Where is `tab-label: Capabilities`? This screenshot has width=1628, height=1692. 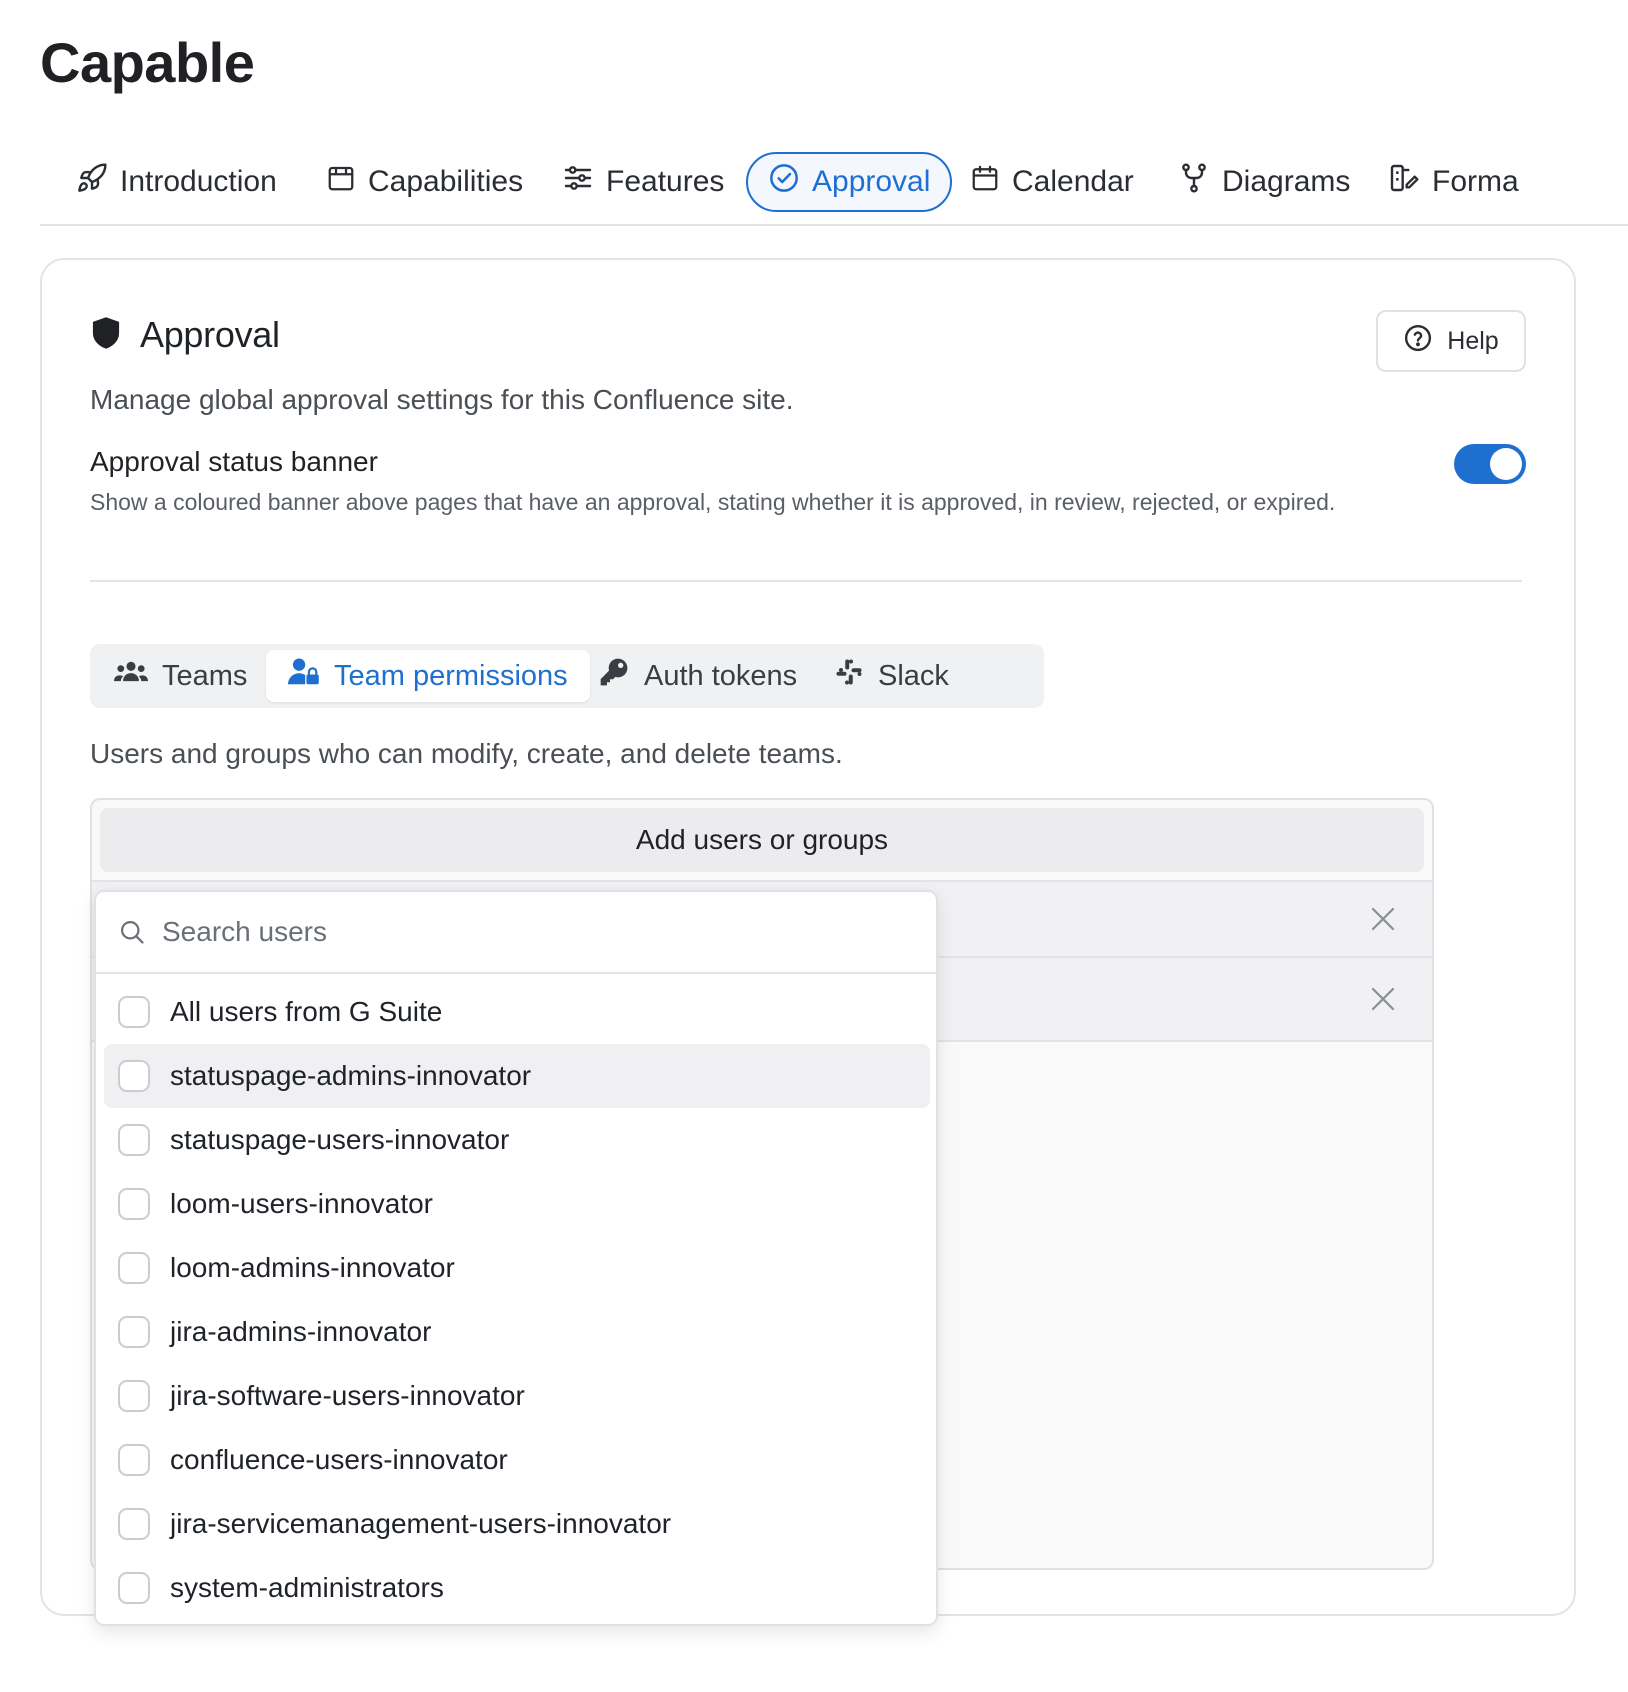 tab-label: Capabilities is located at coordinates (446, 181).